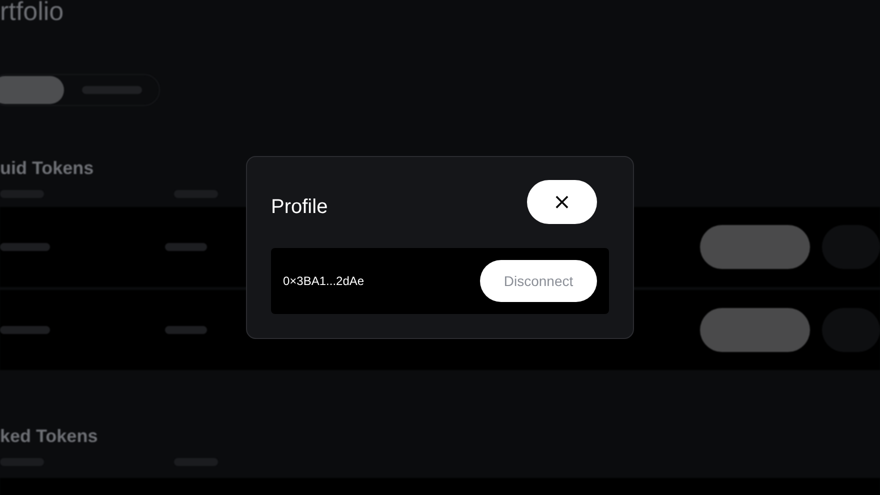 This screenshot has height=495, width=880. Describe the element at coordinates (80, 90) in the screenshot. I see `tab-group` at that location.